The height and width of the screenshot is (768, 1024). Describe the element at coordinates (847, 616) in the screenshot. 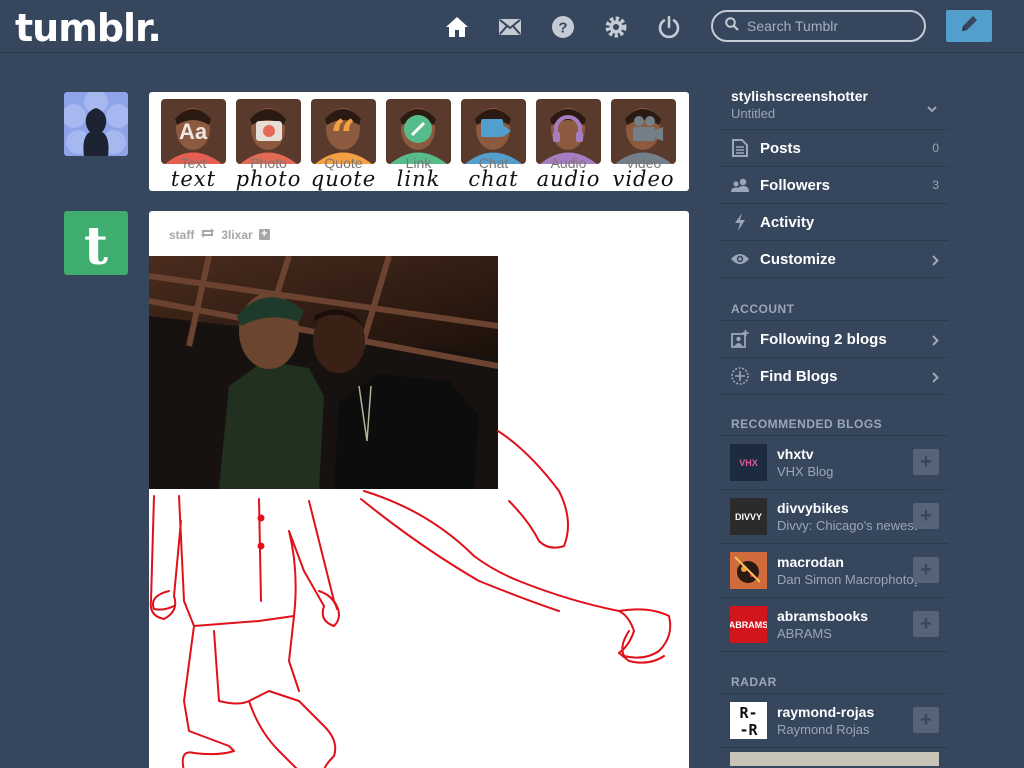

I see `blog-name: abramsbooks` at that location.